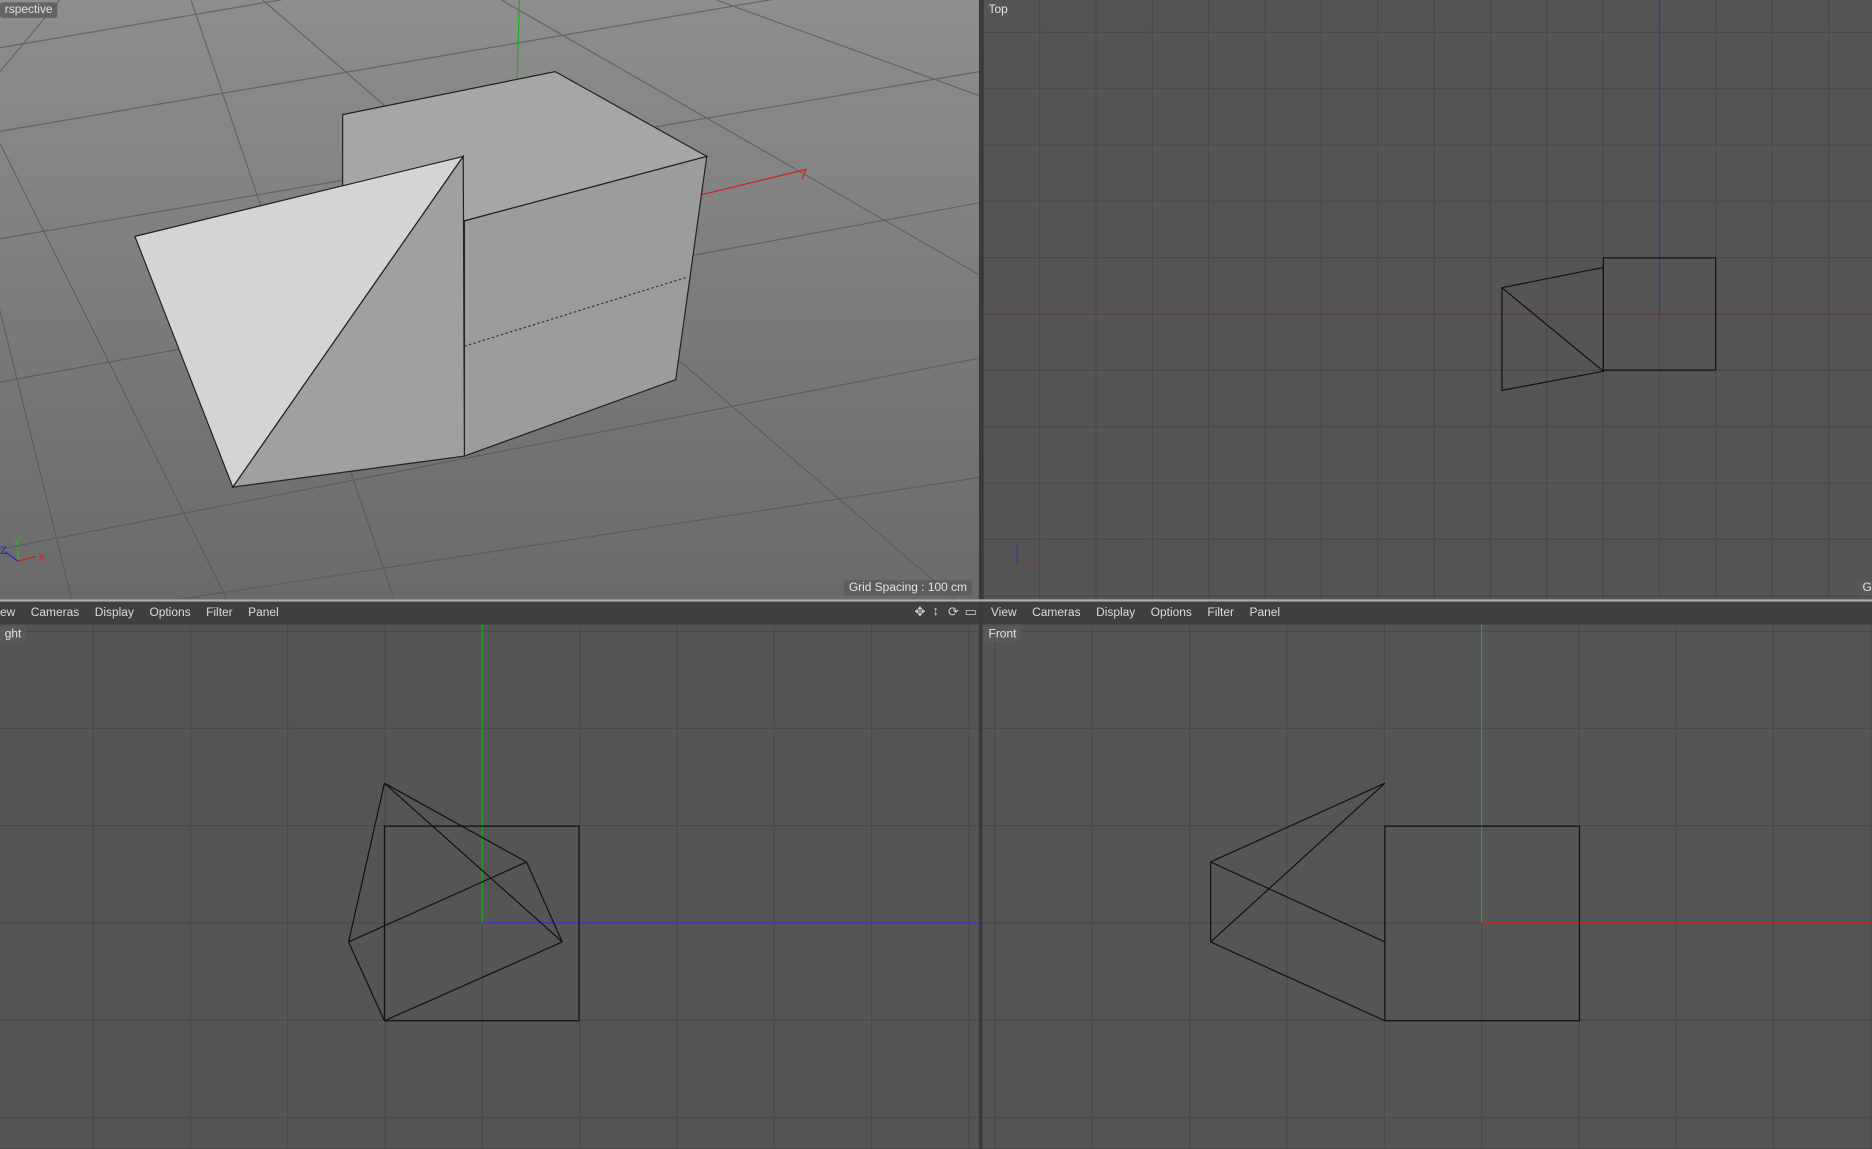  I want to click on axis-label-y: Y, so click(16, 543).